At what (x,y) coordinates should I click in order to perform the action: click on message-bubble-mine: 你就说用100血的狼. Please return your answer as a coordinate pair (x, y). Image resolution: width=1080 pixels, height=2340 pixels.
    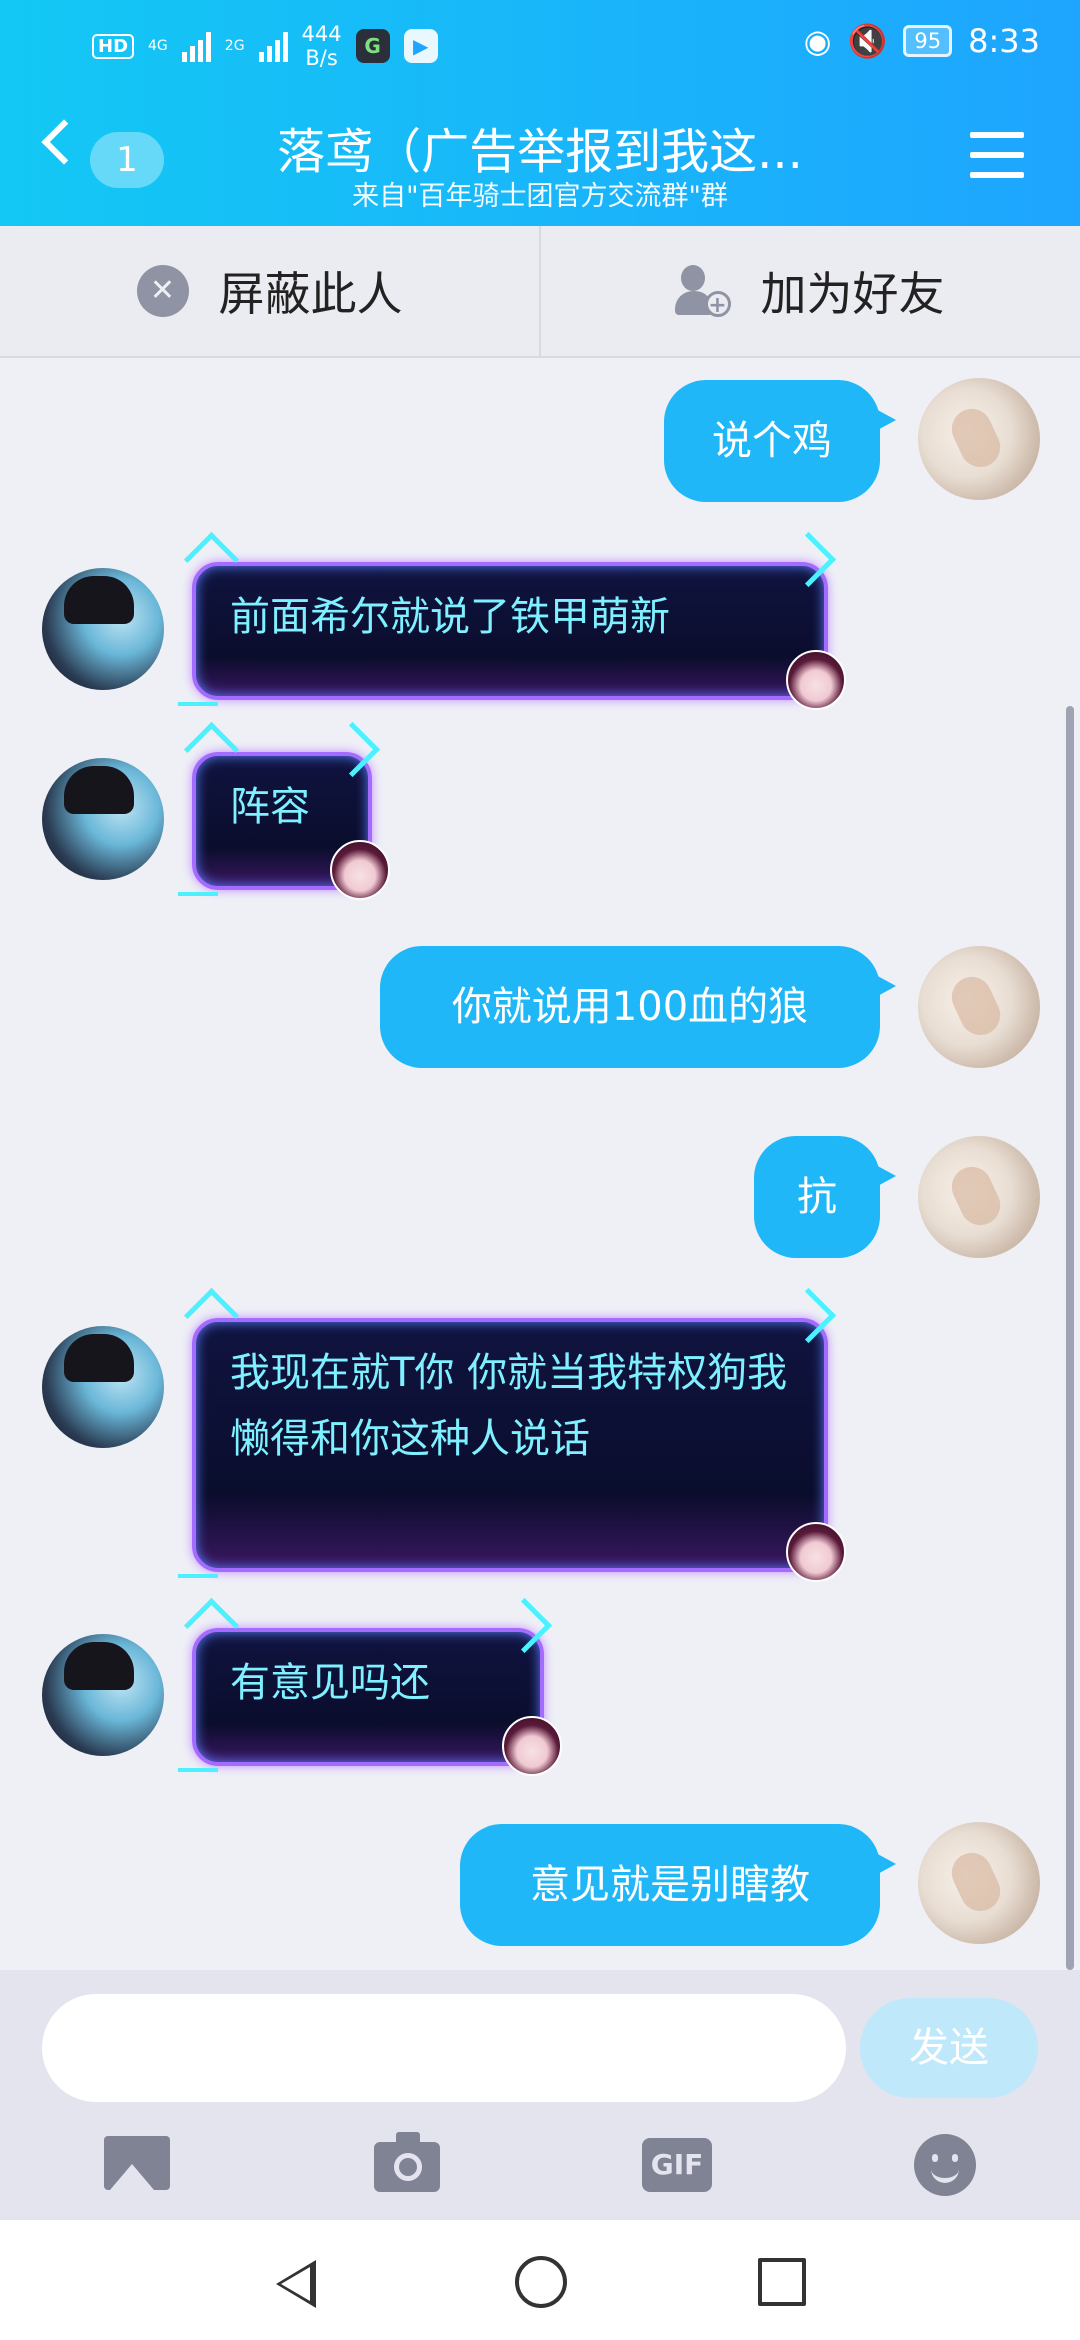
    Looking at the image, I should click on (638, 1007).